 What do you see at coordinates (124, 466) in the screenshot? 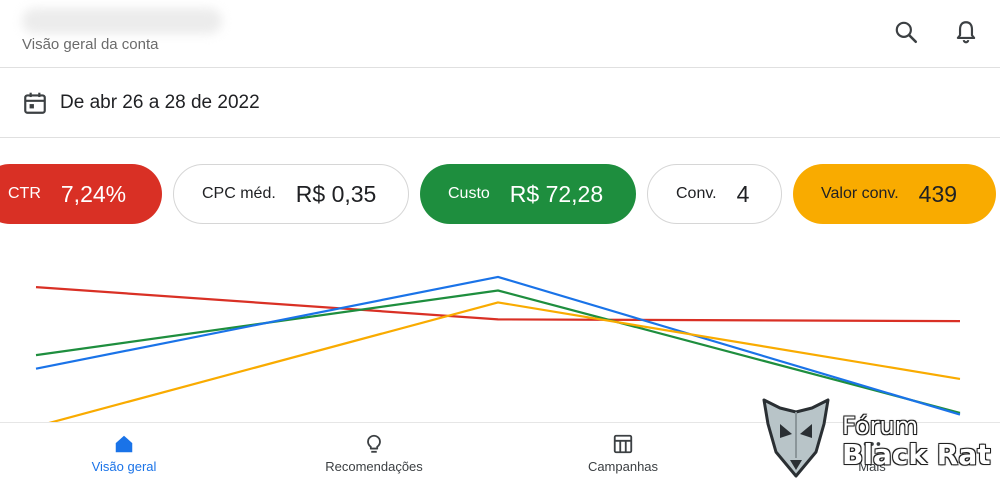
I see `nav-label: Visão geral` at bounding box center [124, 466].